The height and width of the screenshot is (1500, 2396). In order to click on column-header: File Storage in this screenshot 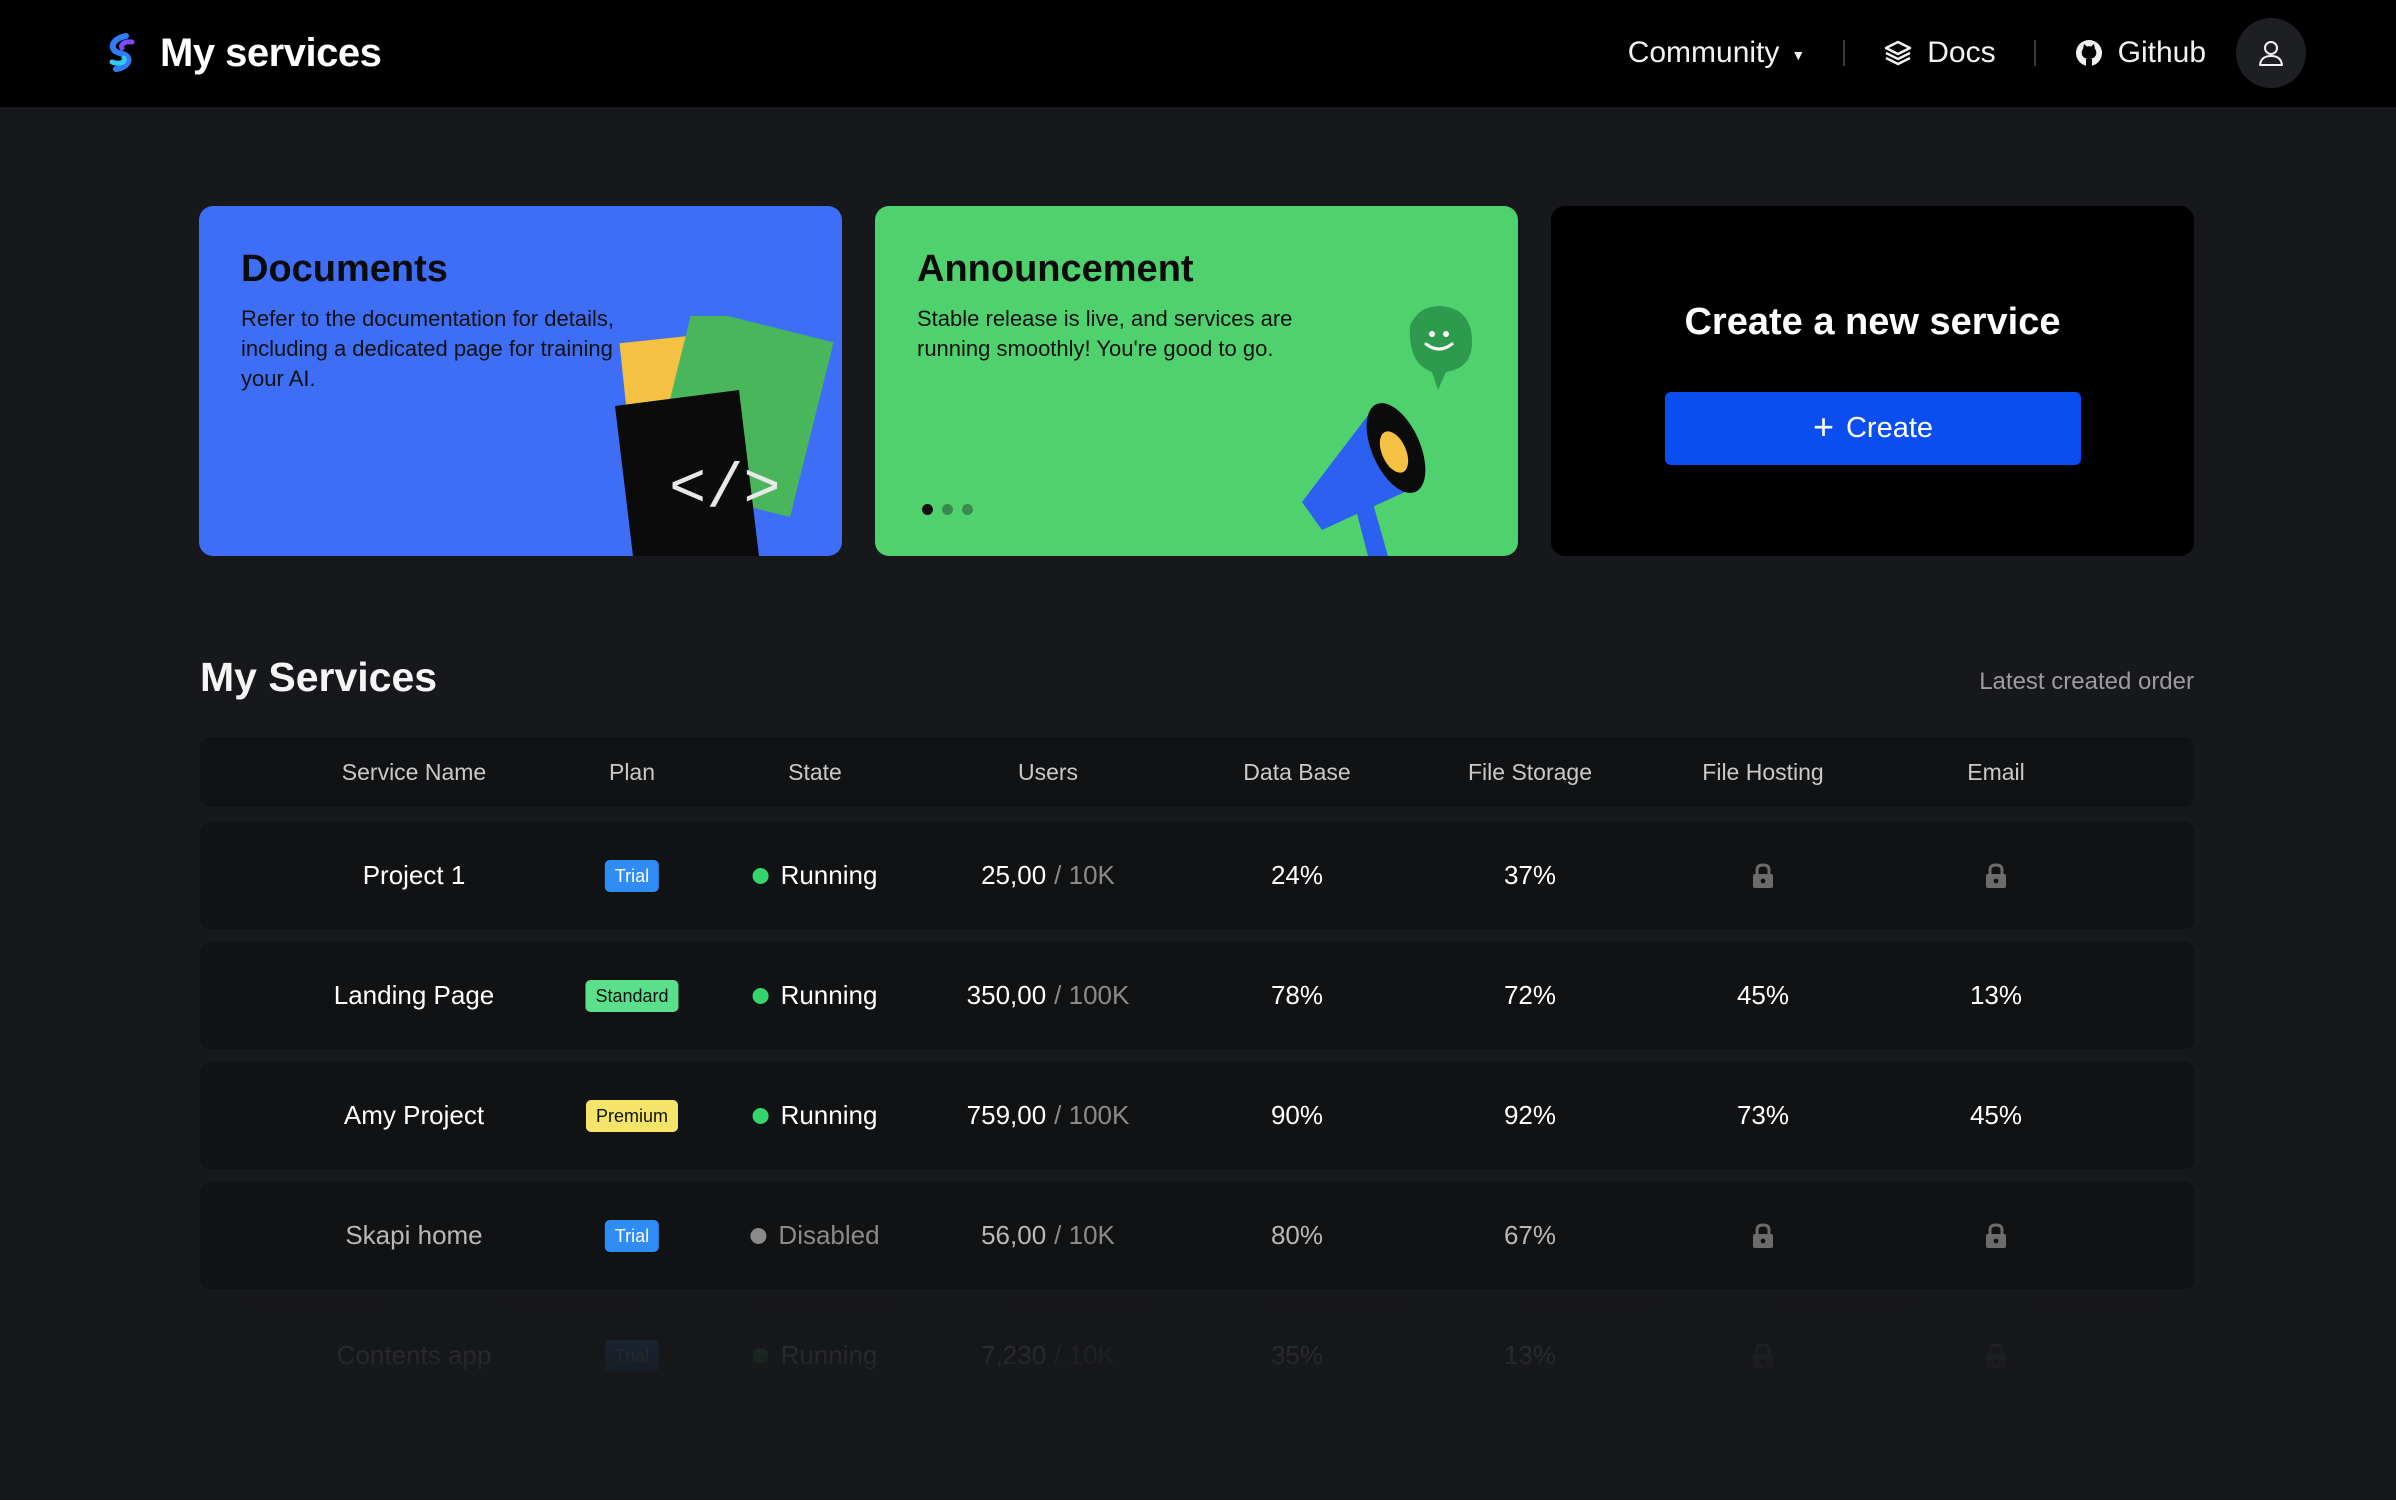, I will do `click(1530, 772)`.